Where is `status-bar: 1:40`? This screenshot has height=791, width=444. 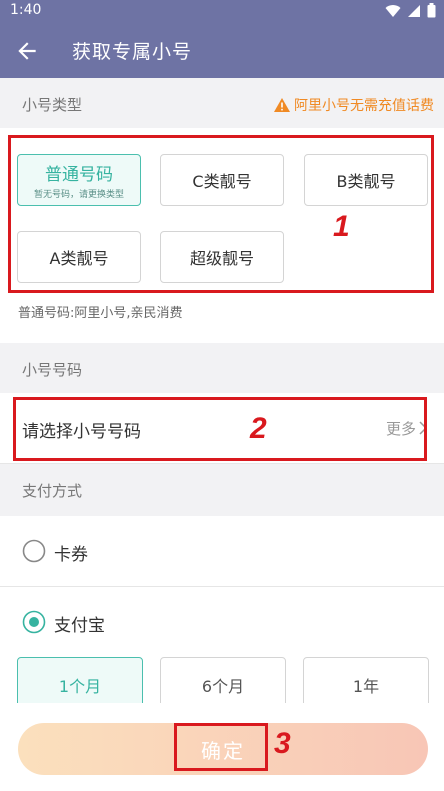 status-bar: 1:40 is located at coordinates (222, 11).